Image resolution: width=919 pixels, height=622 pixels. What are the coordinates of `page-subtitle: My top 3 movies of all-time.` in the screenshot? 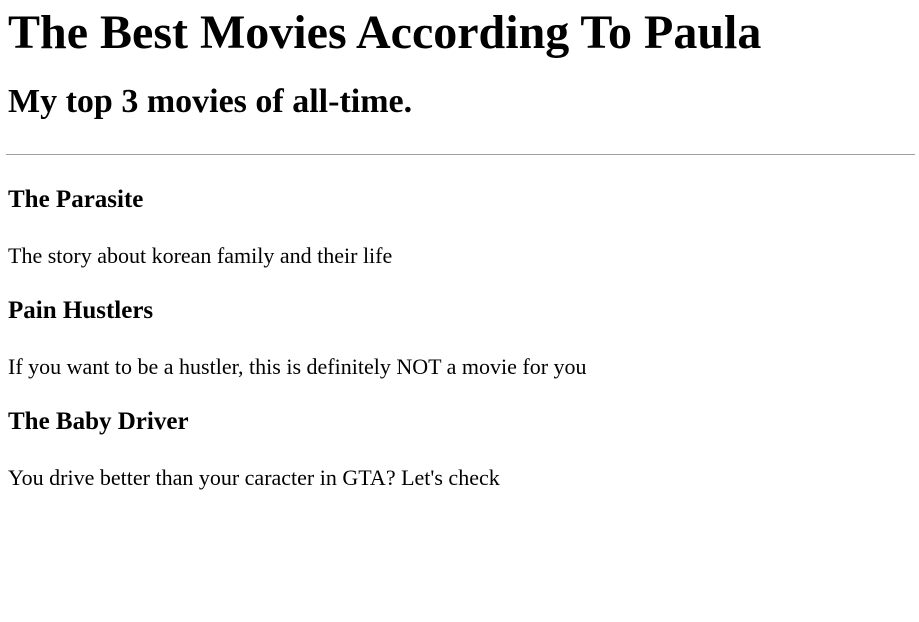 It's located at (210, 101).